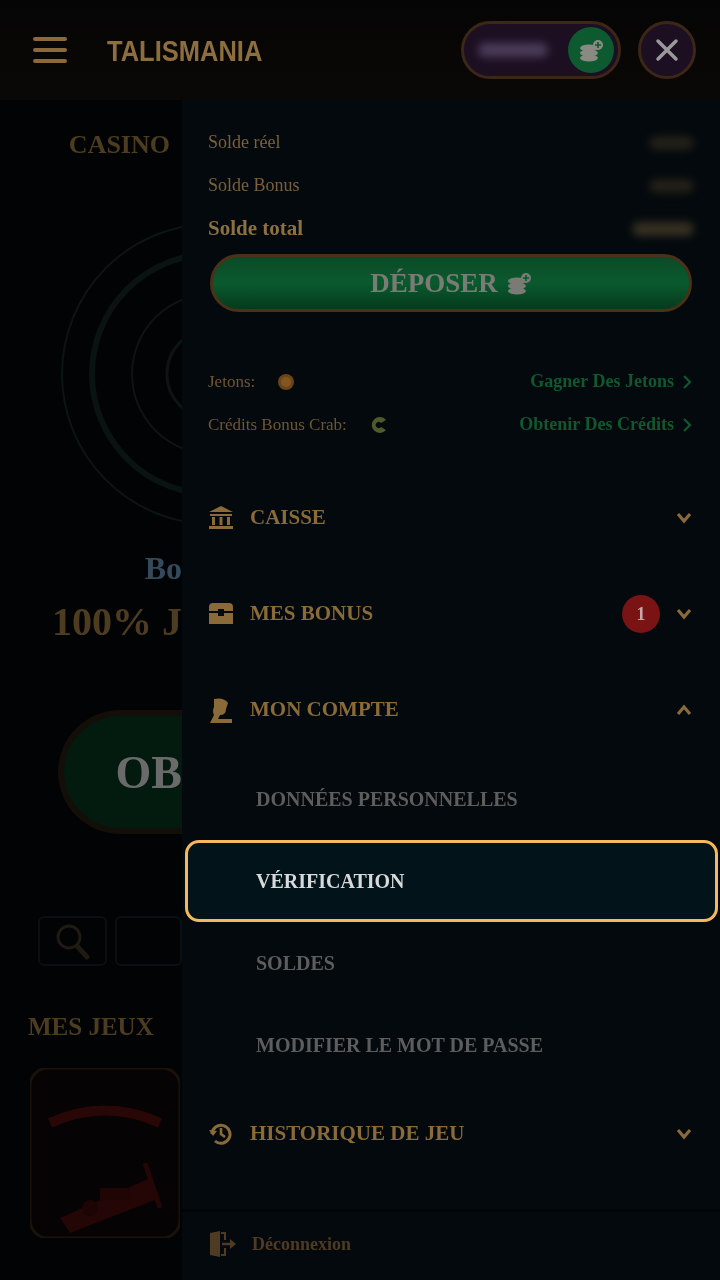  Describe the element at coordinates (50, 50) in the screenshot. I see `menu-icon` at that location.